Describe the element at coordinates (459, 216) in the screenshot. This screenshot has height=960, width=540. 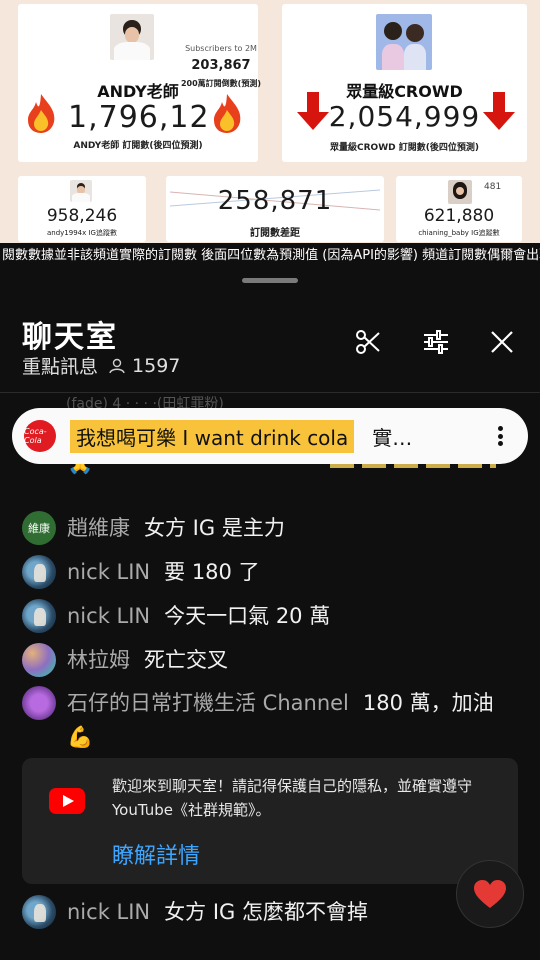
I see `chianing-ig-count: 621,880` at that location.